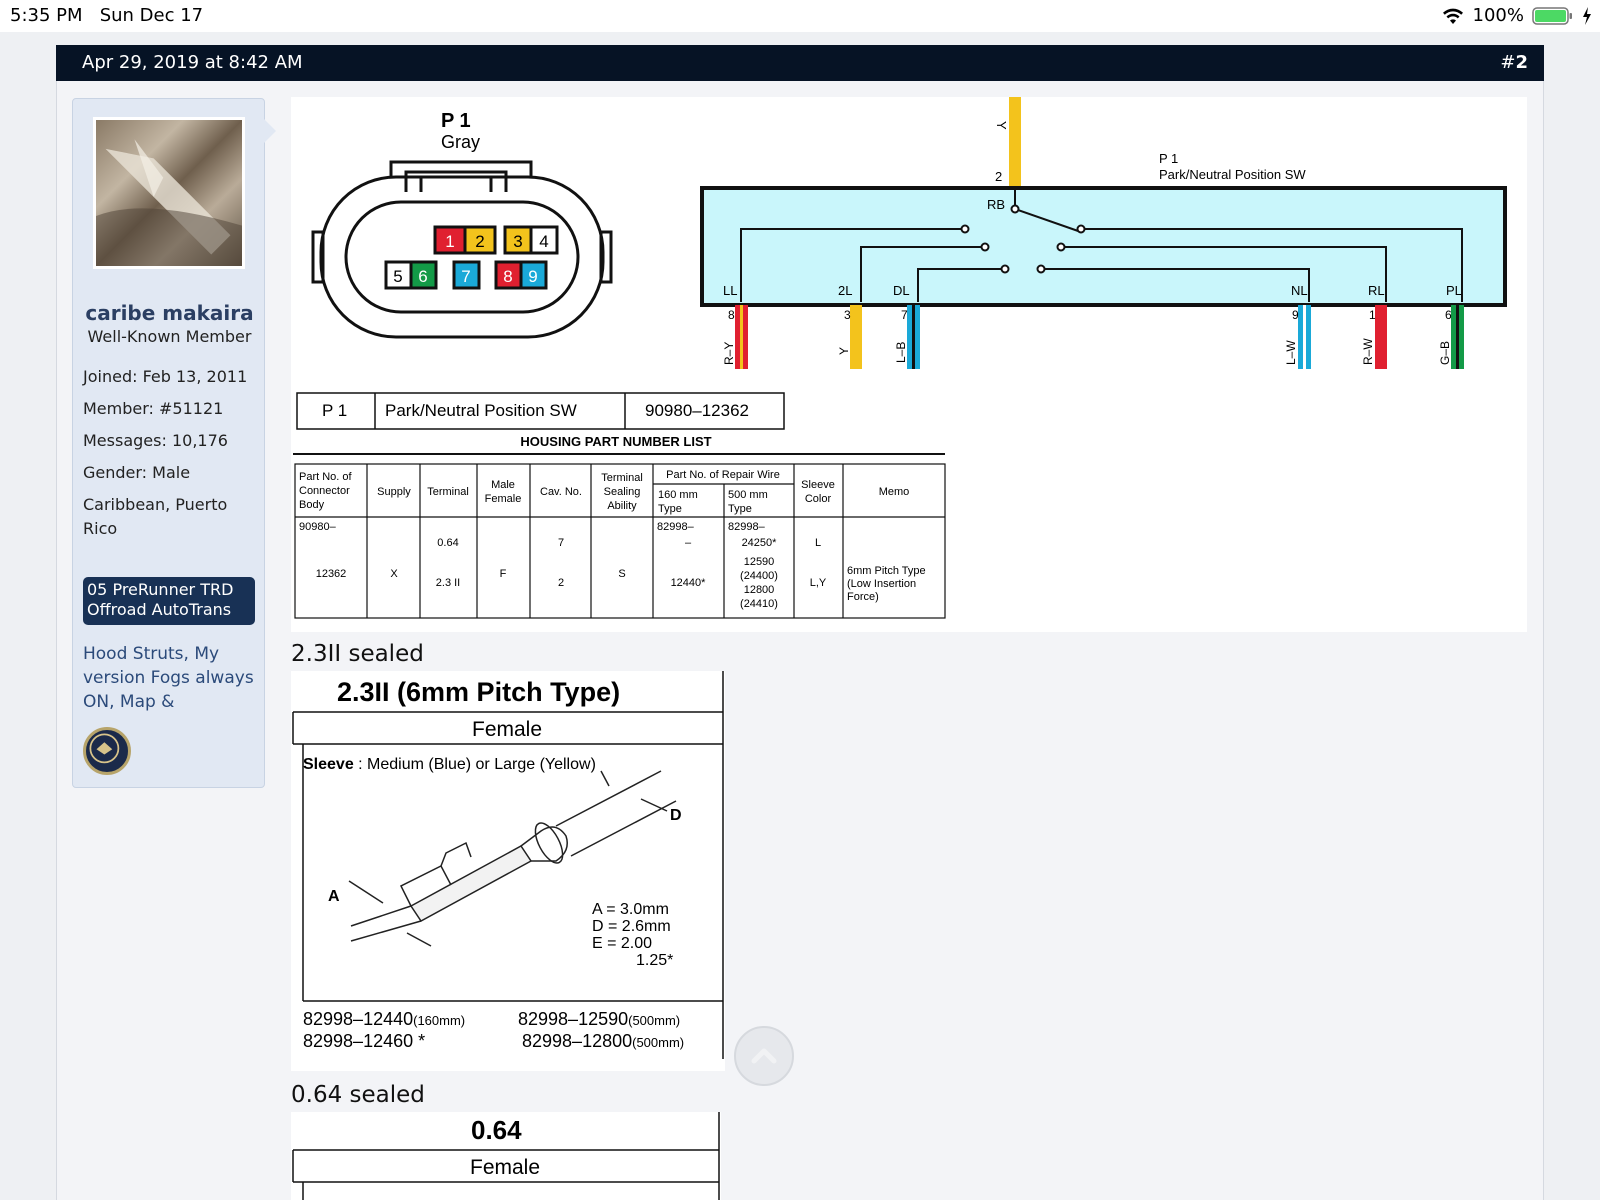 The image size is (1600, 1204). What do you see at coordinates (1368, 351) in the screenshot?
I see `wire-color-r-w: R–W` at bounding box center [1368, 351].